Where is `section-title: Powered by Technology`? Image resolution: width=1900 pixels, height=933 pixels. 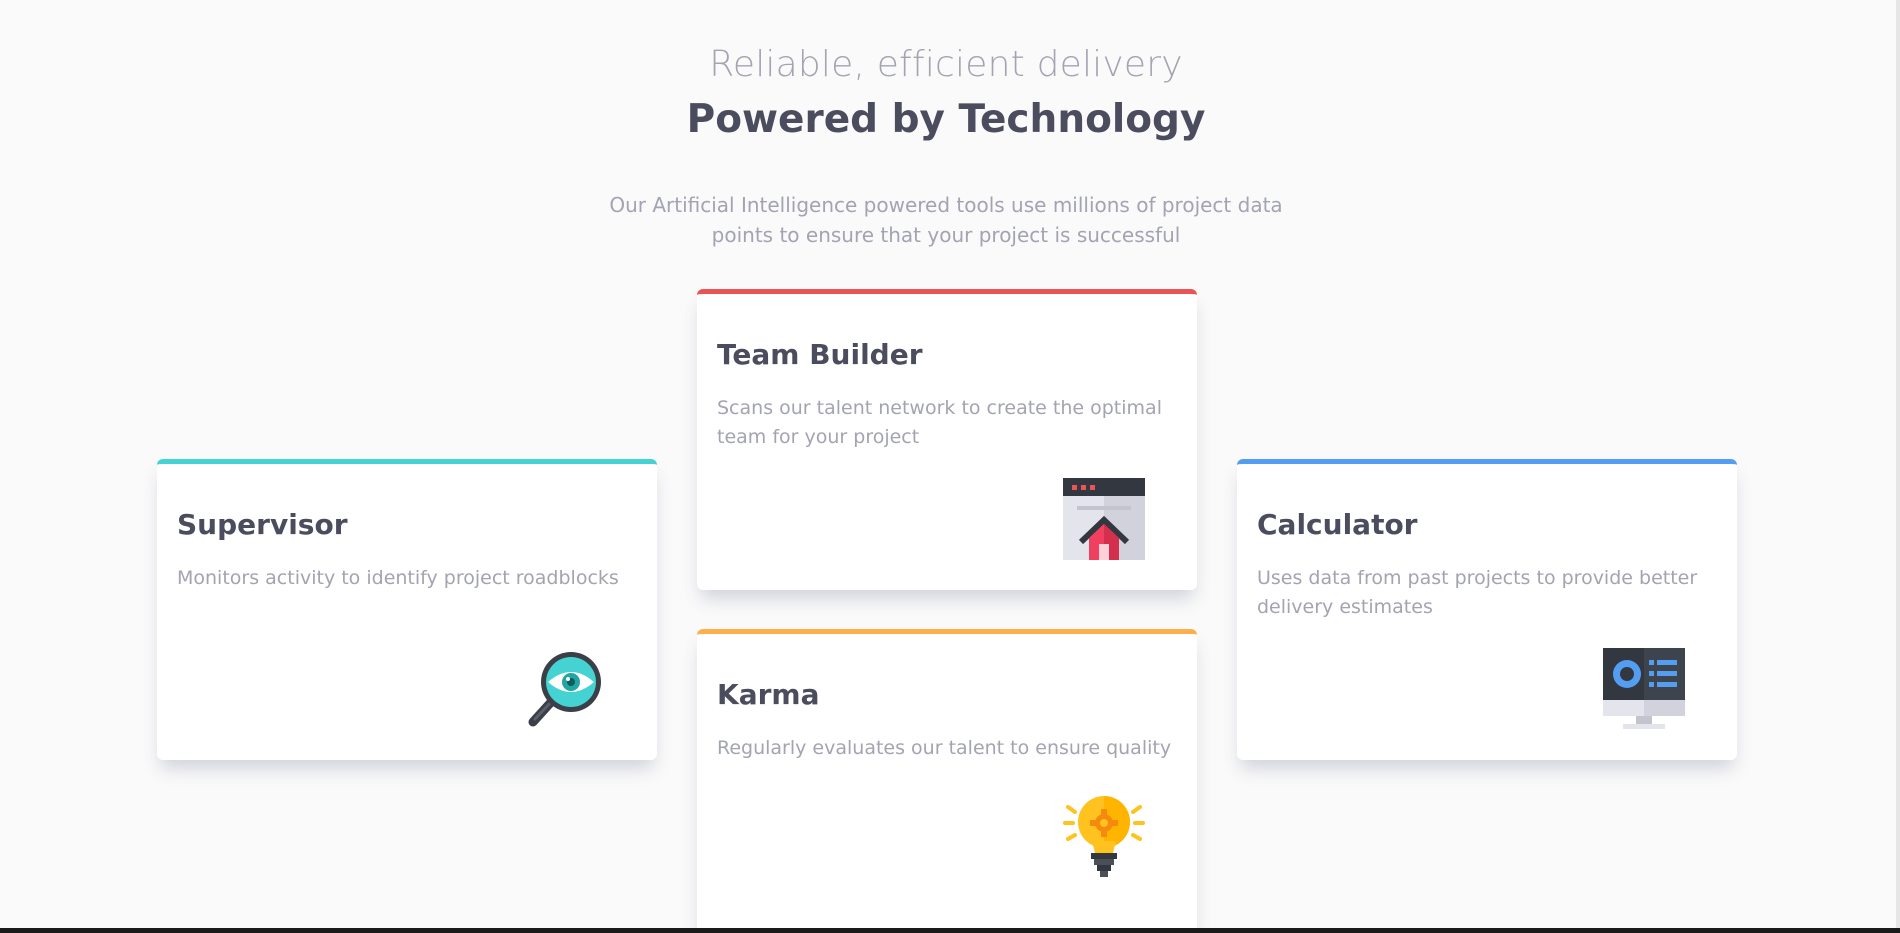 section-title: Powered by Technology is located at coordinates (946, 119).